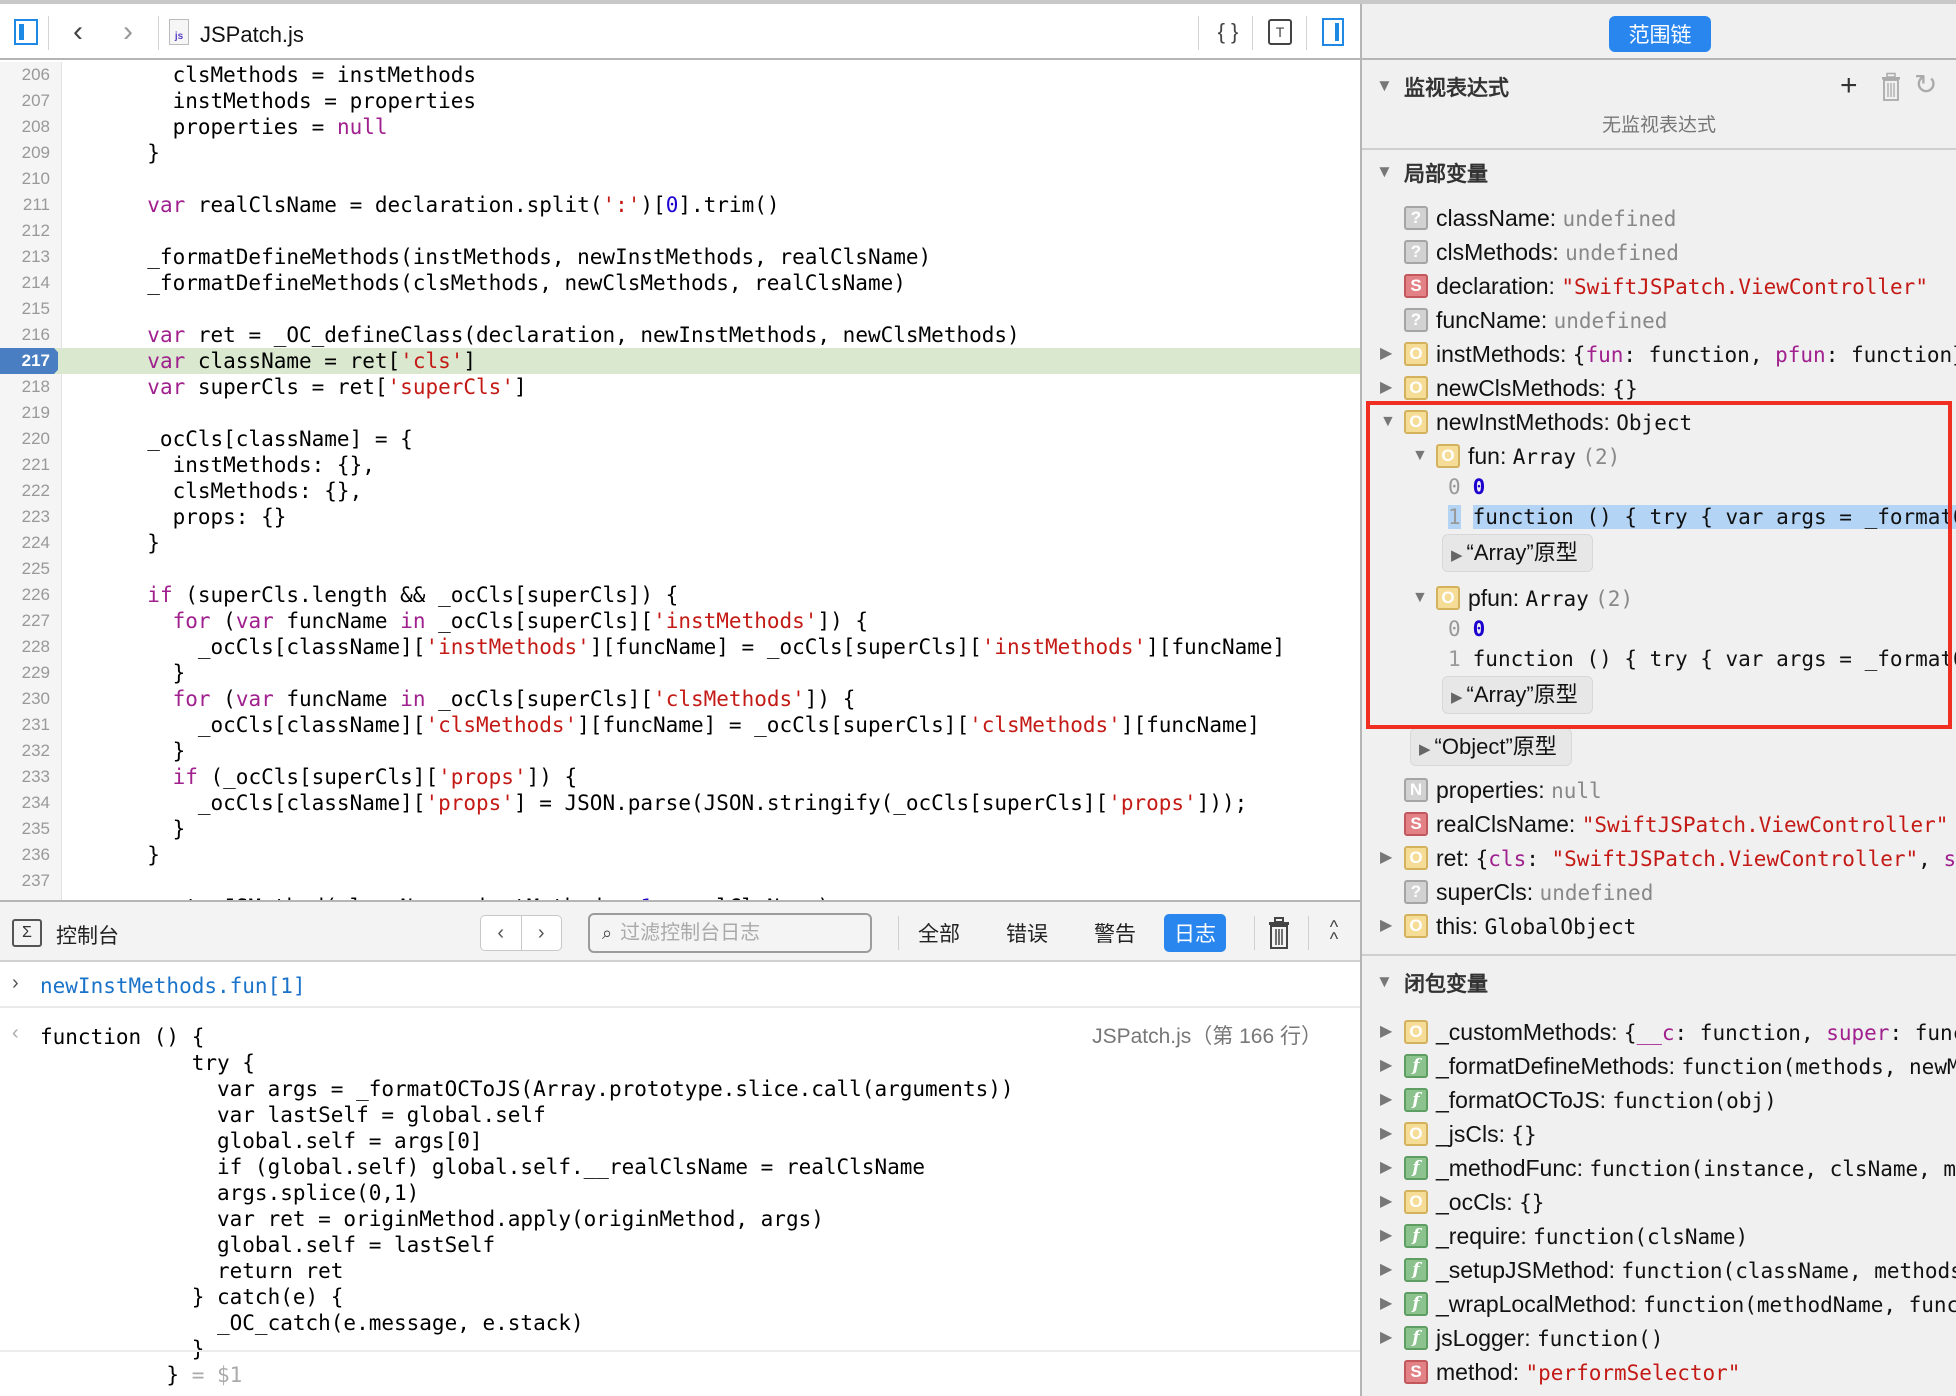 This screenshot has height=1396, width=1956. Describe the element at coordinates (1334, 933) in the screenshot. I see `double-chevron-up-icon: ^ ^` at that location.